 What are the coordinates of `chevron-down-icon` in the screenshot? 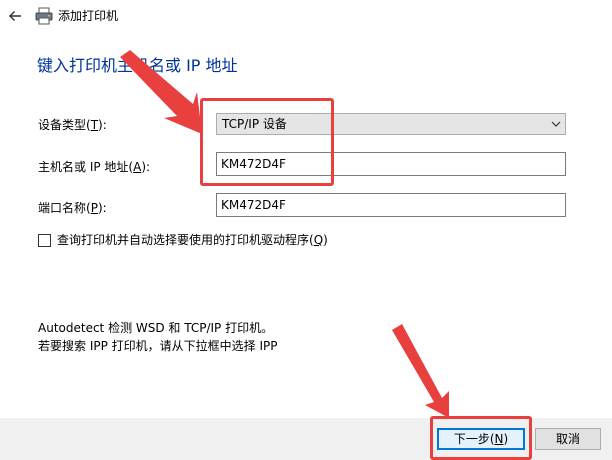 It's located at (556, 124).